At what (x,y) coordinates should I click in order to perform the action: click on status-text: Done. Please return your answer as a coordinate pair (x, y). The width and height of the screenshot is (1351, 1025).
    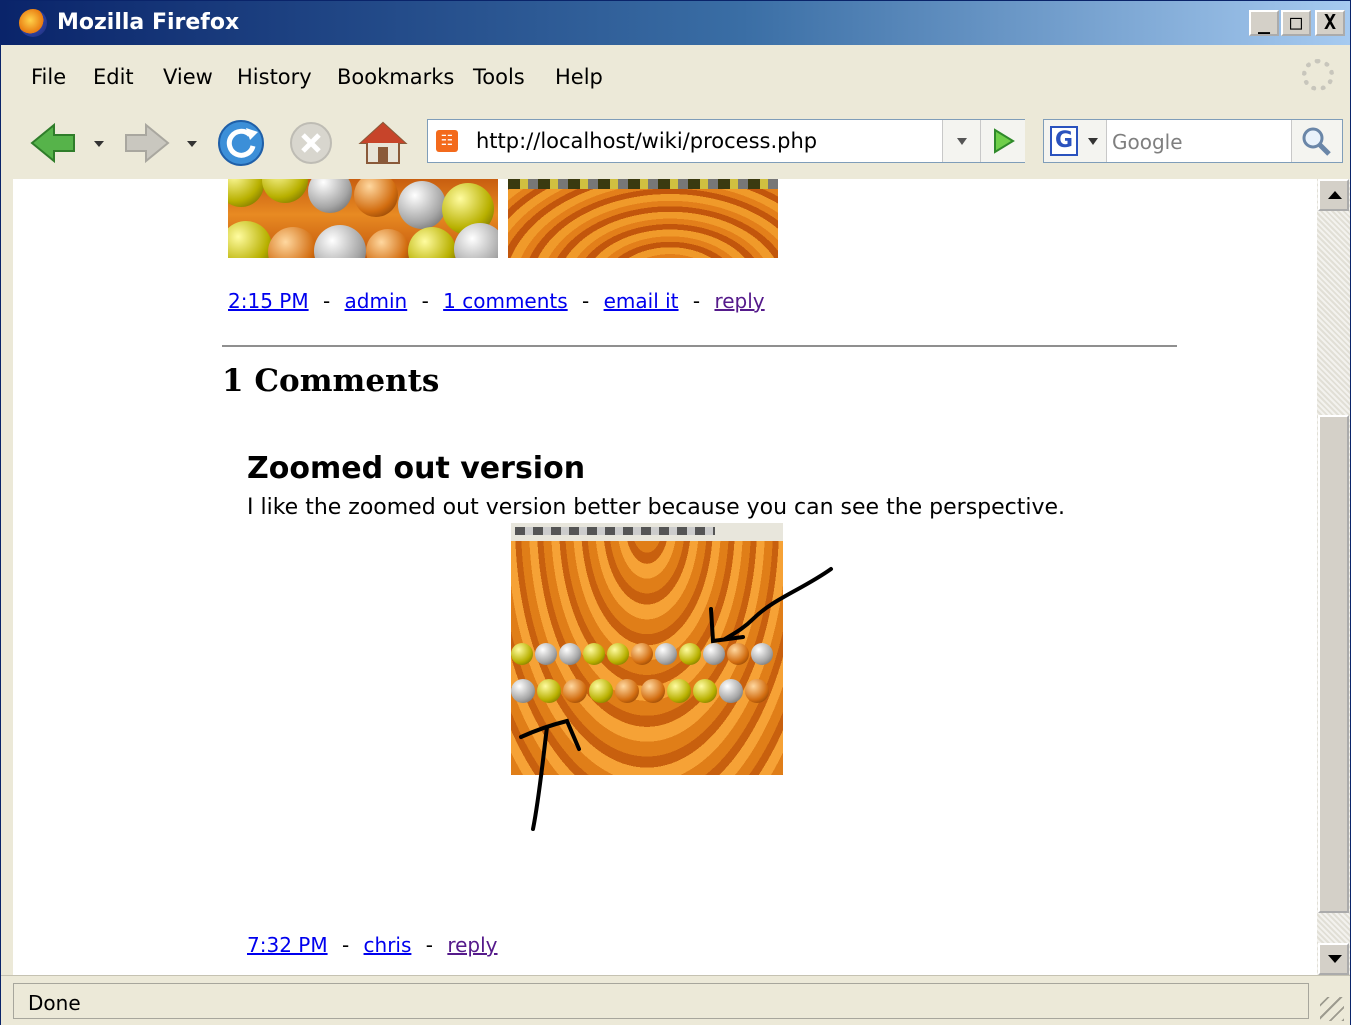
    Looking at the image, I should click on (54, 1003).